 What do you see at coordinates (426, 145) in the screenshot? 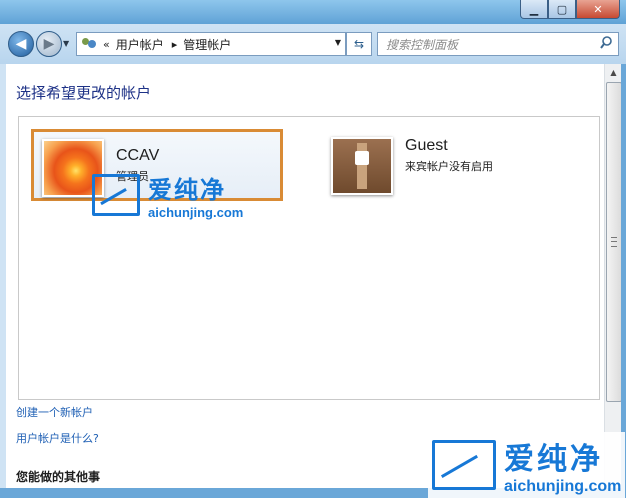
I see `account-name: Guest` at bounding box center [426, 145].